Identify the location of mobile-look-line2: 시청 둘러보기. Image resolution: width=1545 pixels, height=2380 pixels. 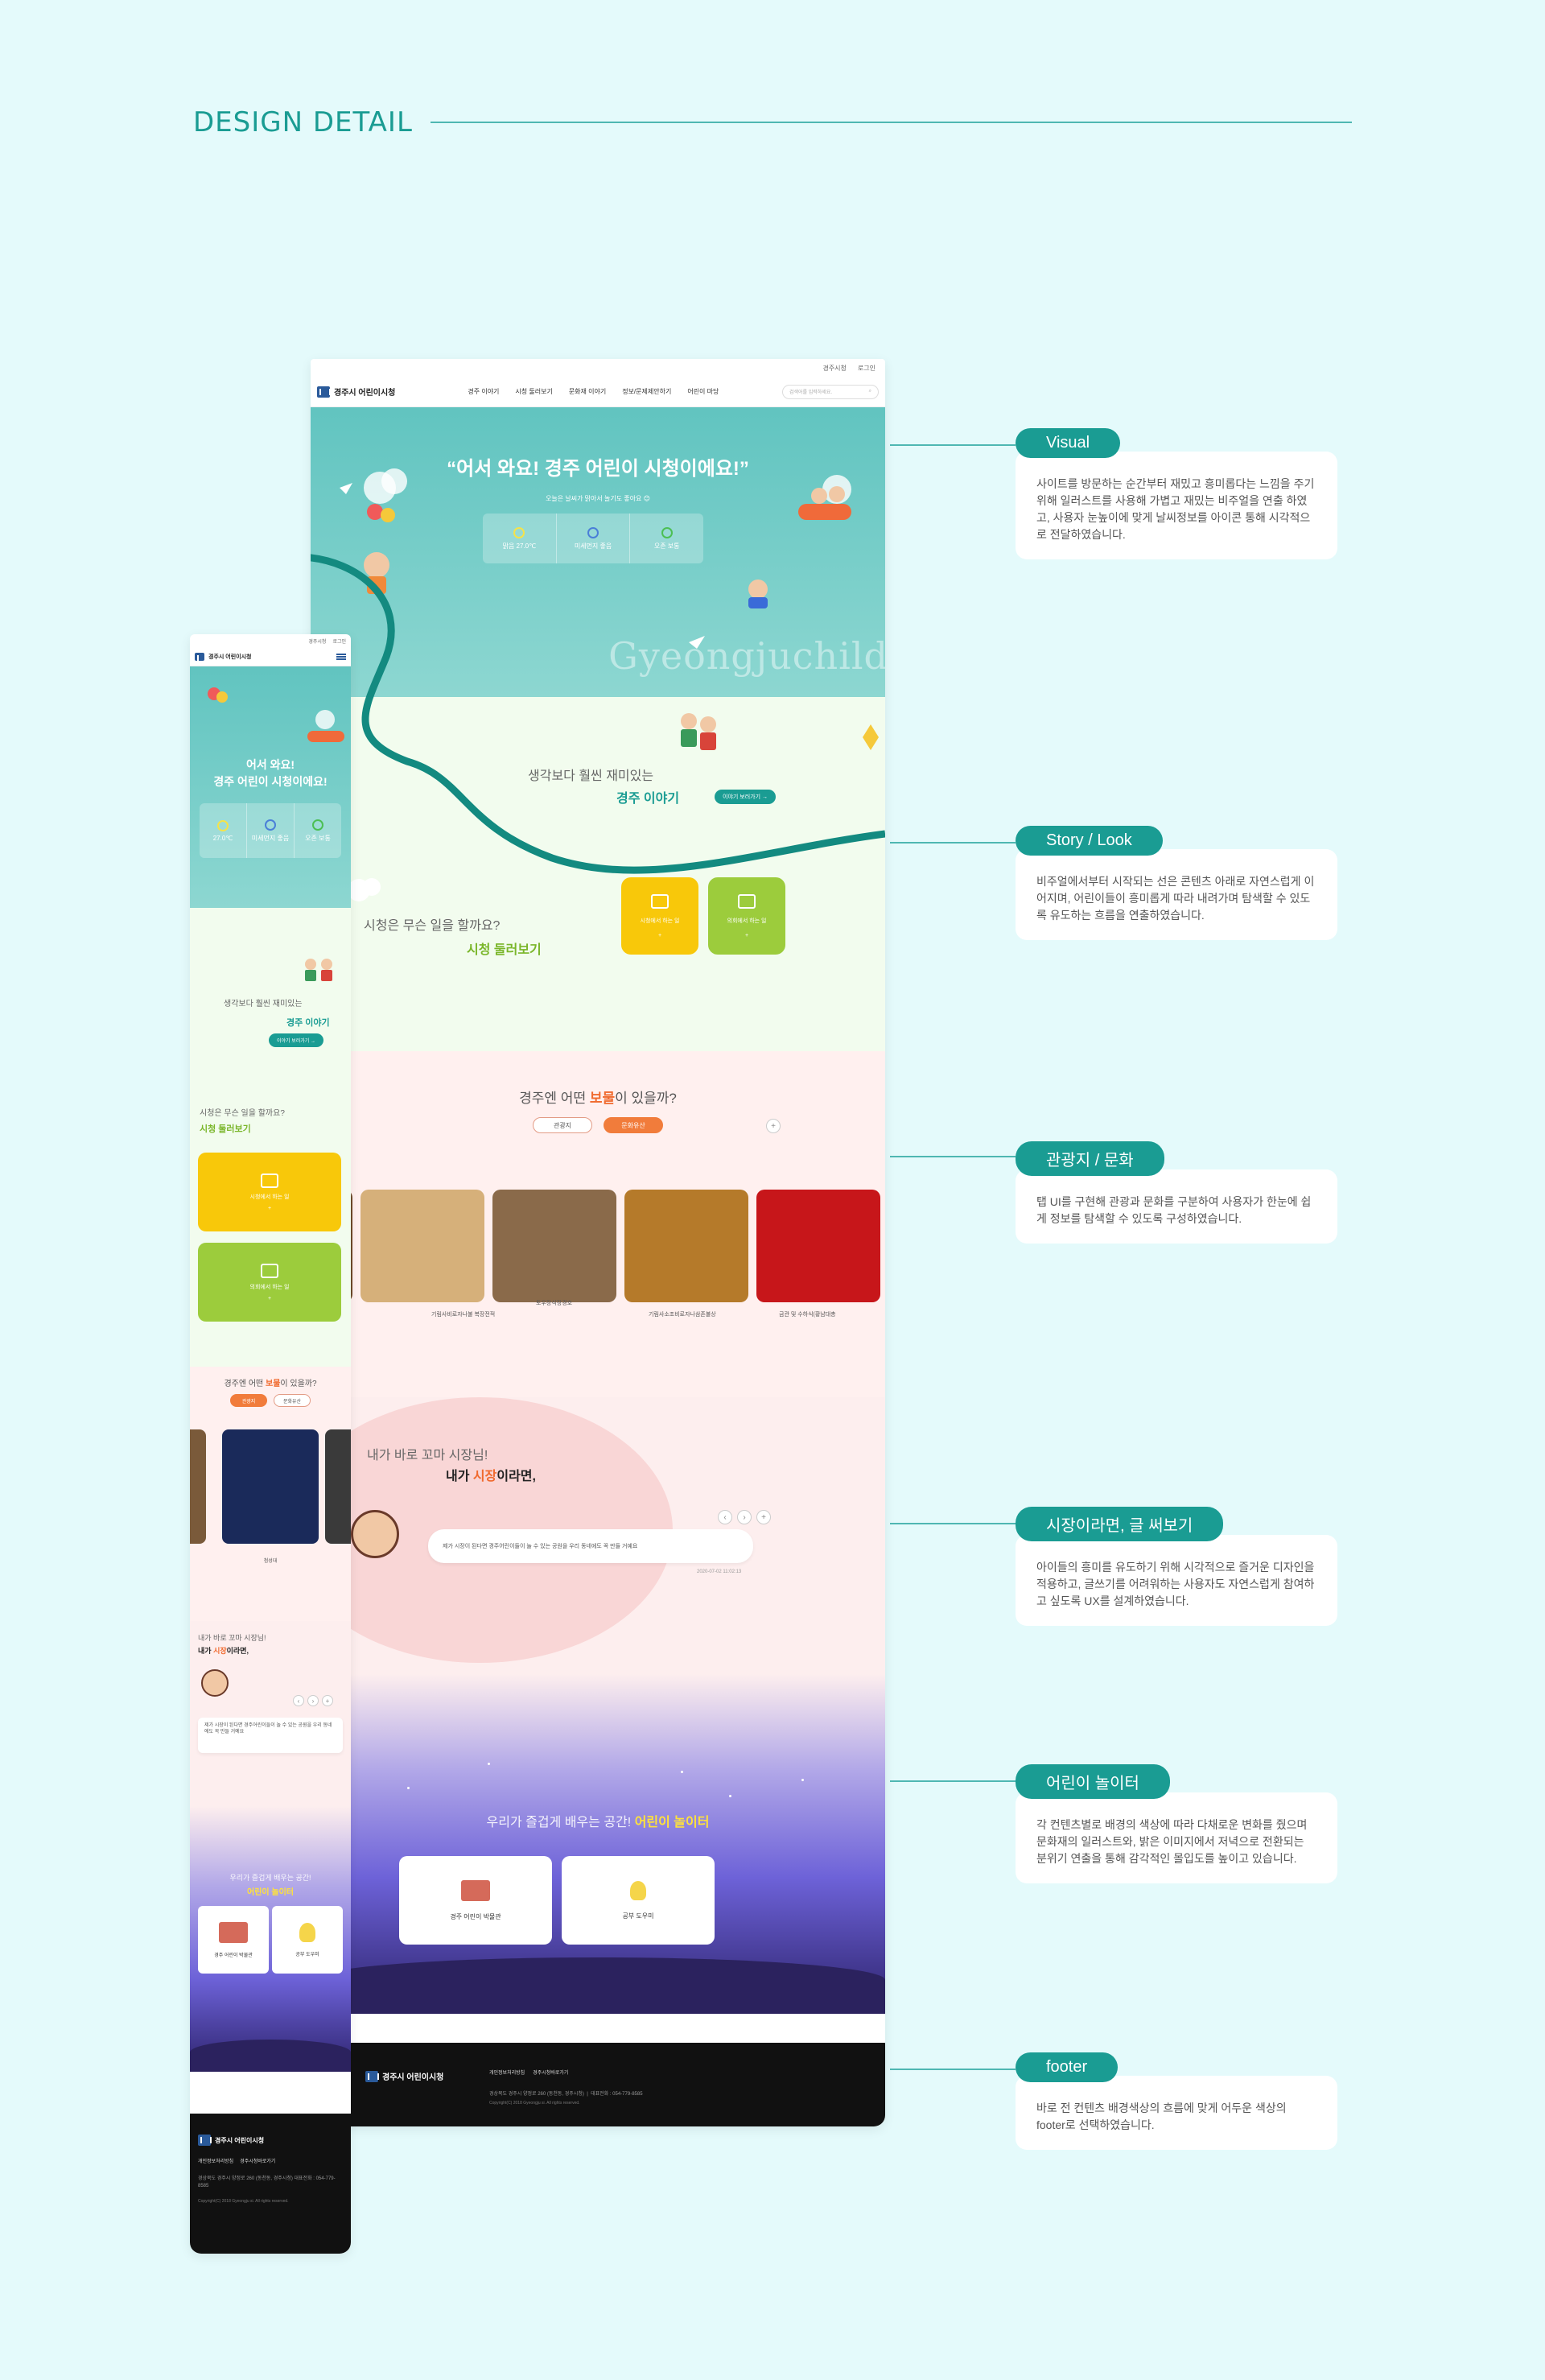
(225, 1129).